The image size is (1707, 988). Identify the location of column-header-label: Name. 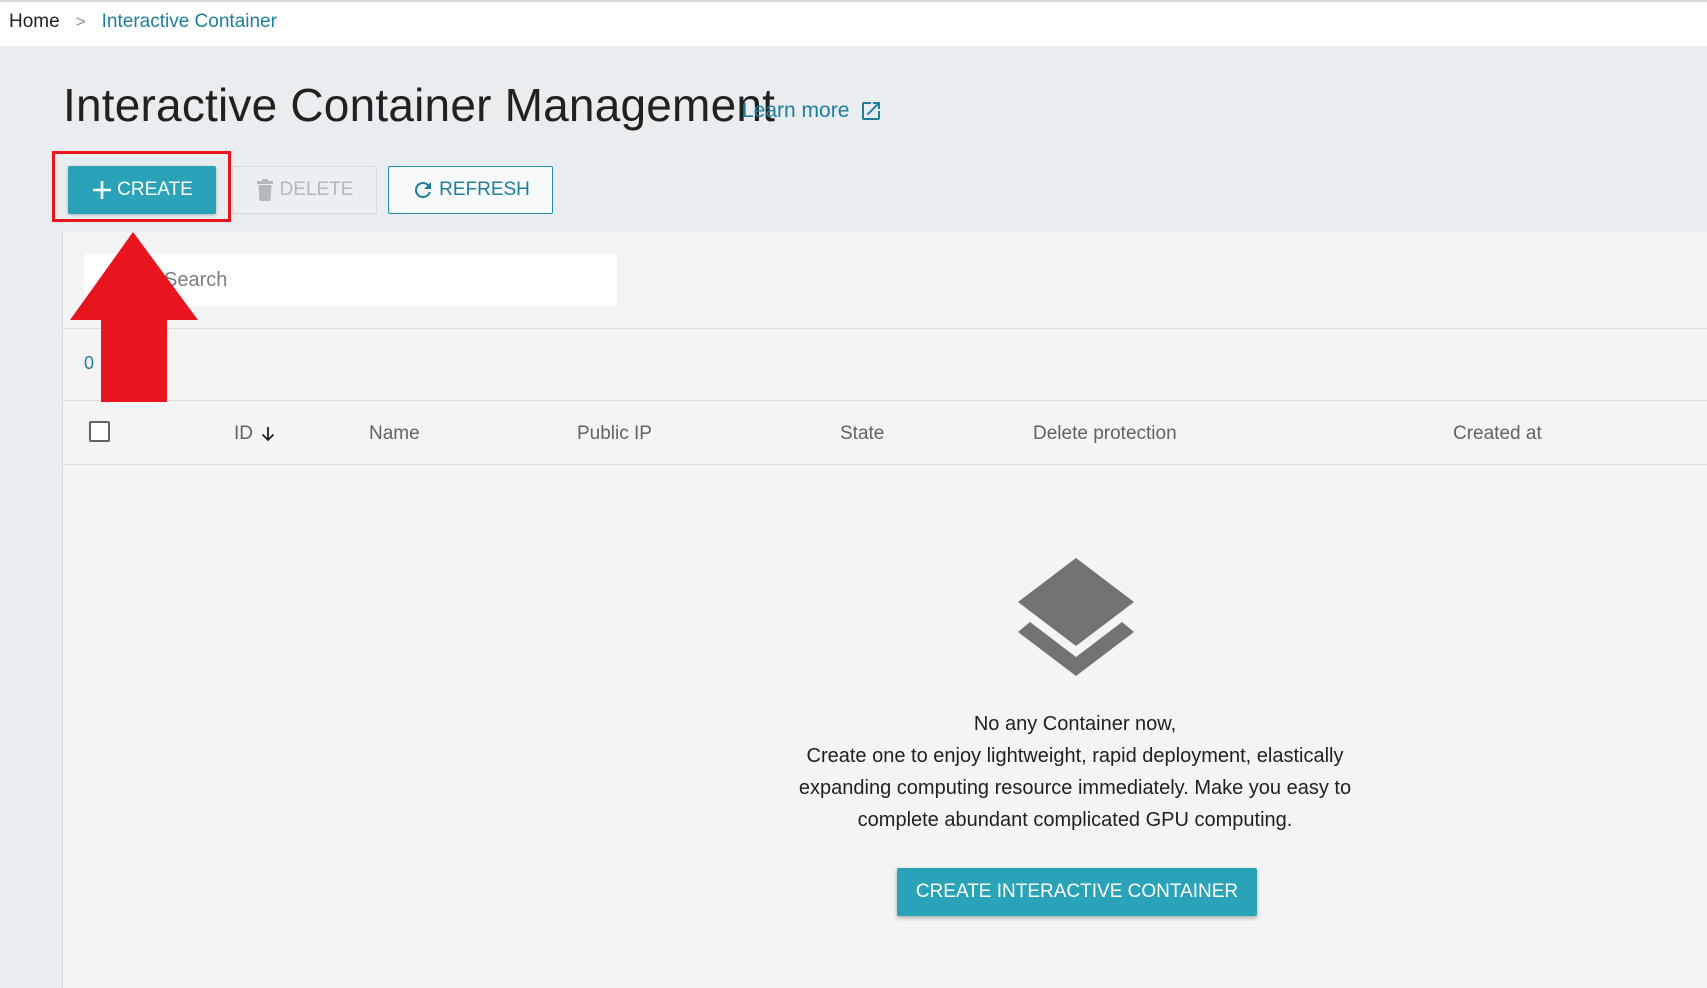
(394, 433).